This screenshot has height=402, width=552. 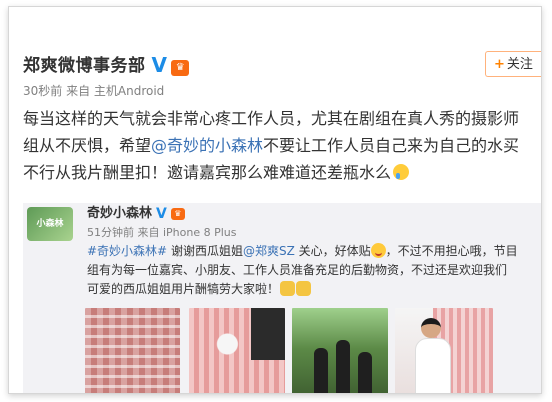 What do you see at coordinates (87, 145) in the screenshot?
I see `post-text-segment: 组从不厌惧，希望` at bounding box center [87, 145].